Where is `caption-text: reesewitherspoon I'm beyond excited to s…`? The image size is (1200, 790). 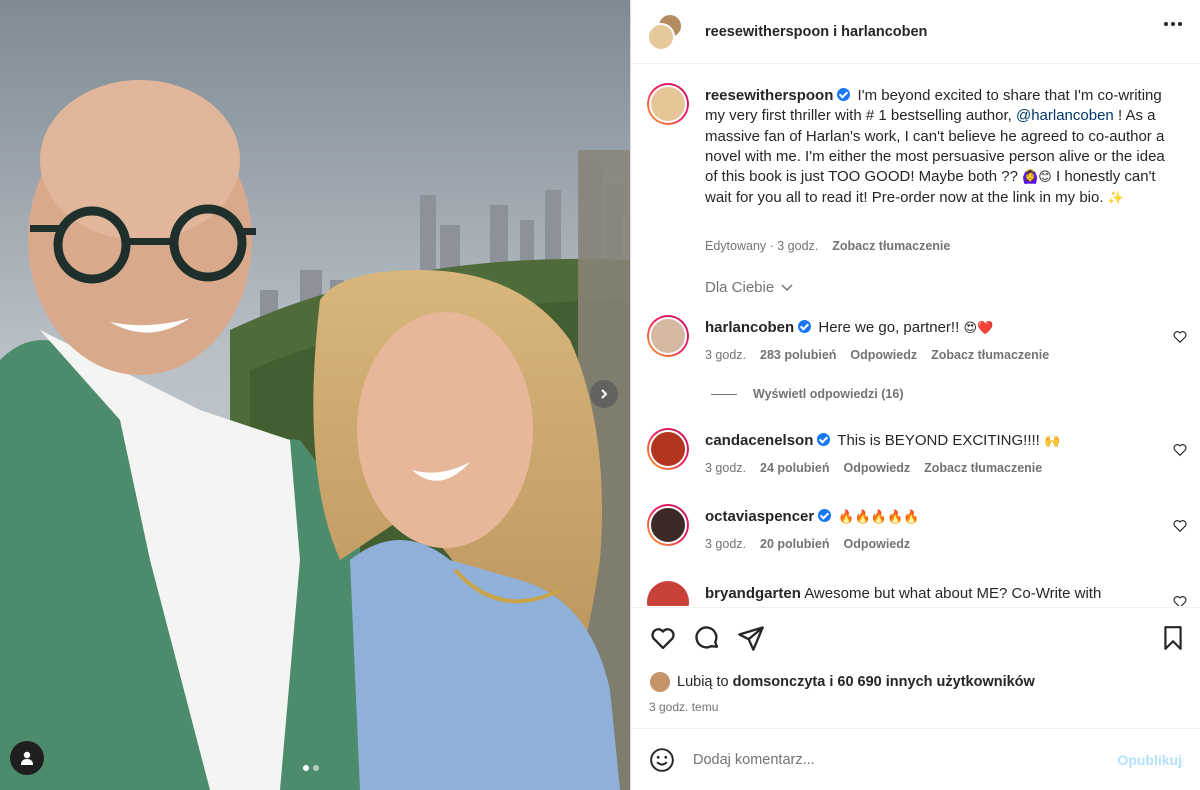 caption-text: reesewitherspoon I'm beyond excited to s… is located at coordinates (935, 148).